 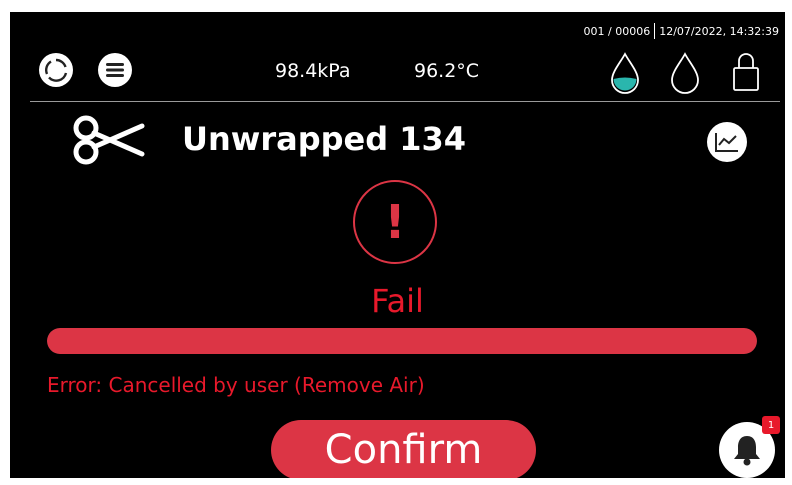 I want to click on line-graph-icon, so click(x=726, y=142).